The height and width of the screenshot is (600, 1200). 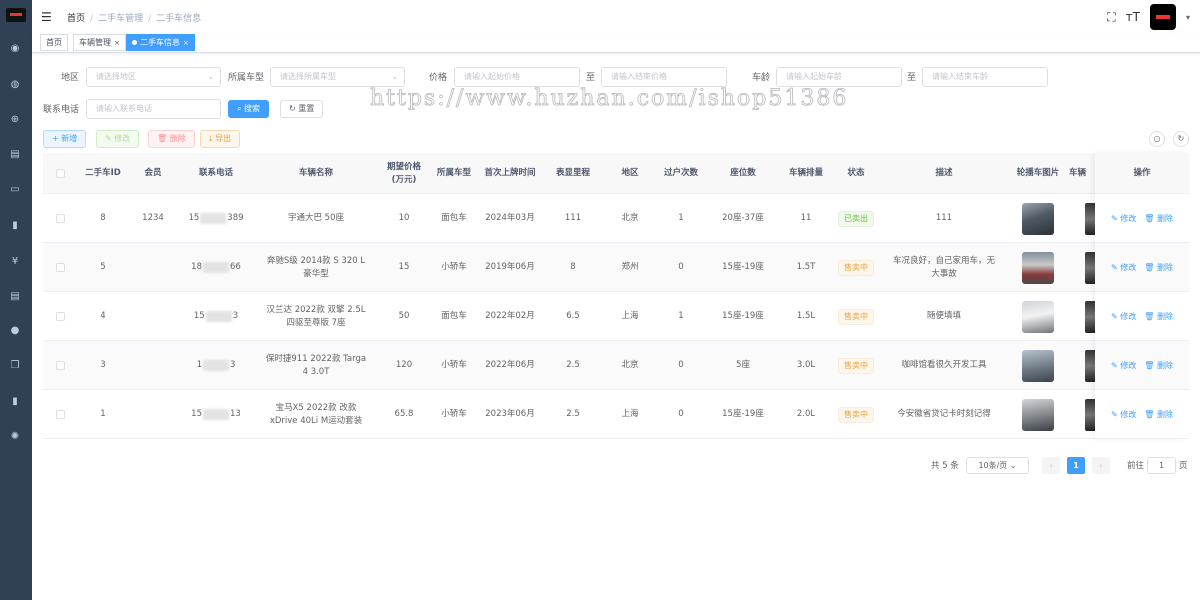 I want to click on th-seats: 座位数, so click(x=743, y=173).